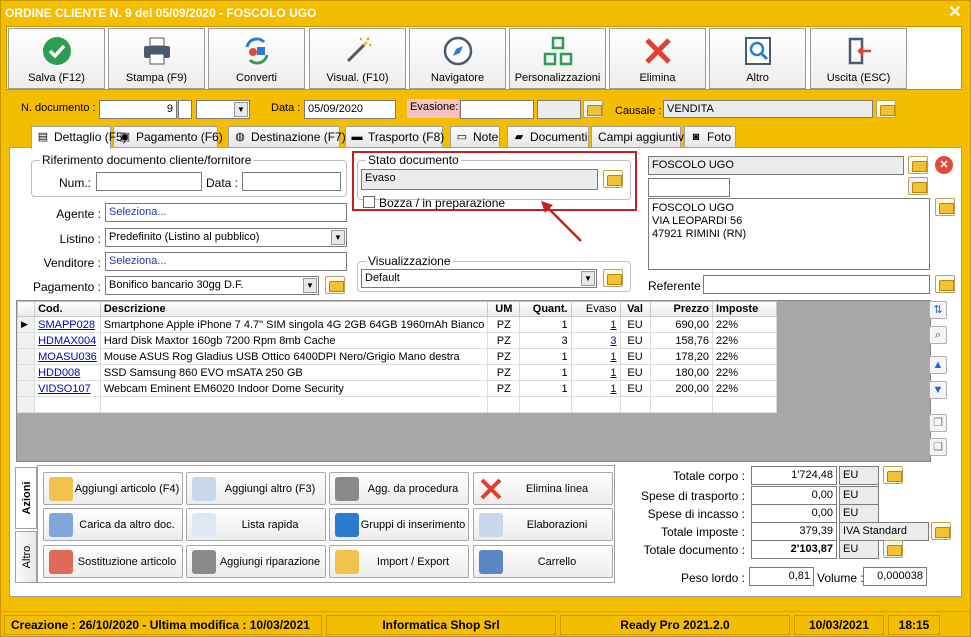 The height and width of the screenshot is (637, 971). What do you see at coordinates (212, 285) in the screenshot?
I see `pagamento-select: Bonifico bancario 30gg D.F. ▼` at bounding box center [212, 285].